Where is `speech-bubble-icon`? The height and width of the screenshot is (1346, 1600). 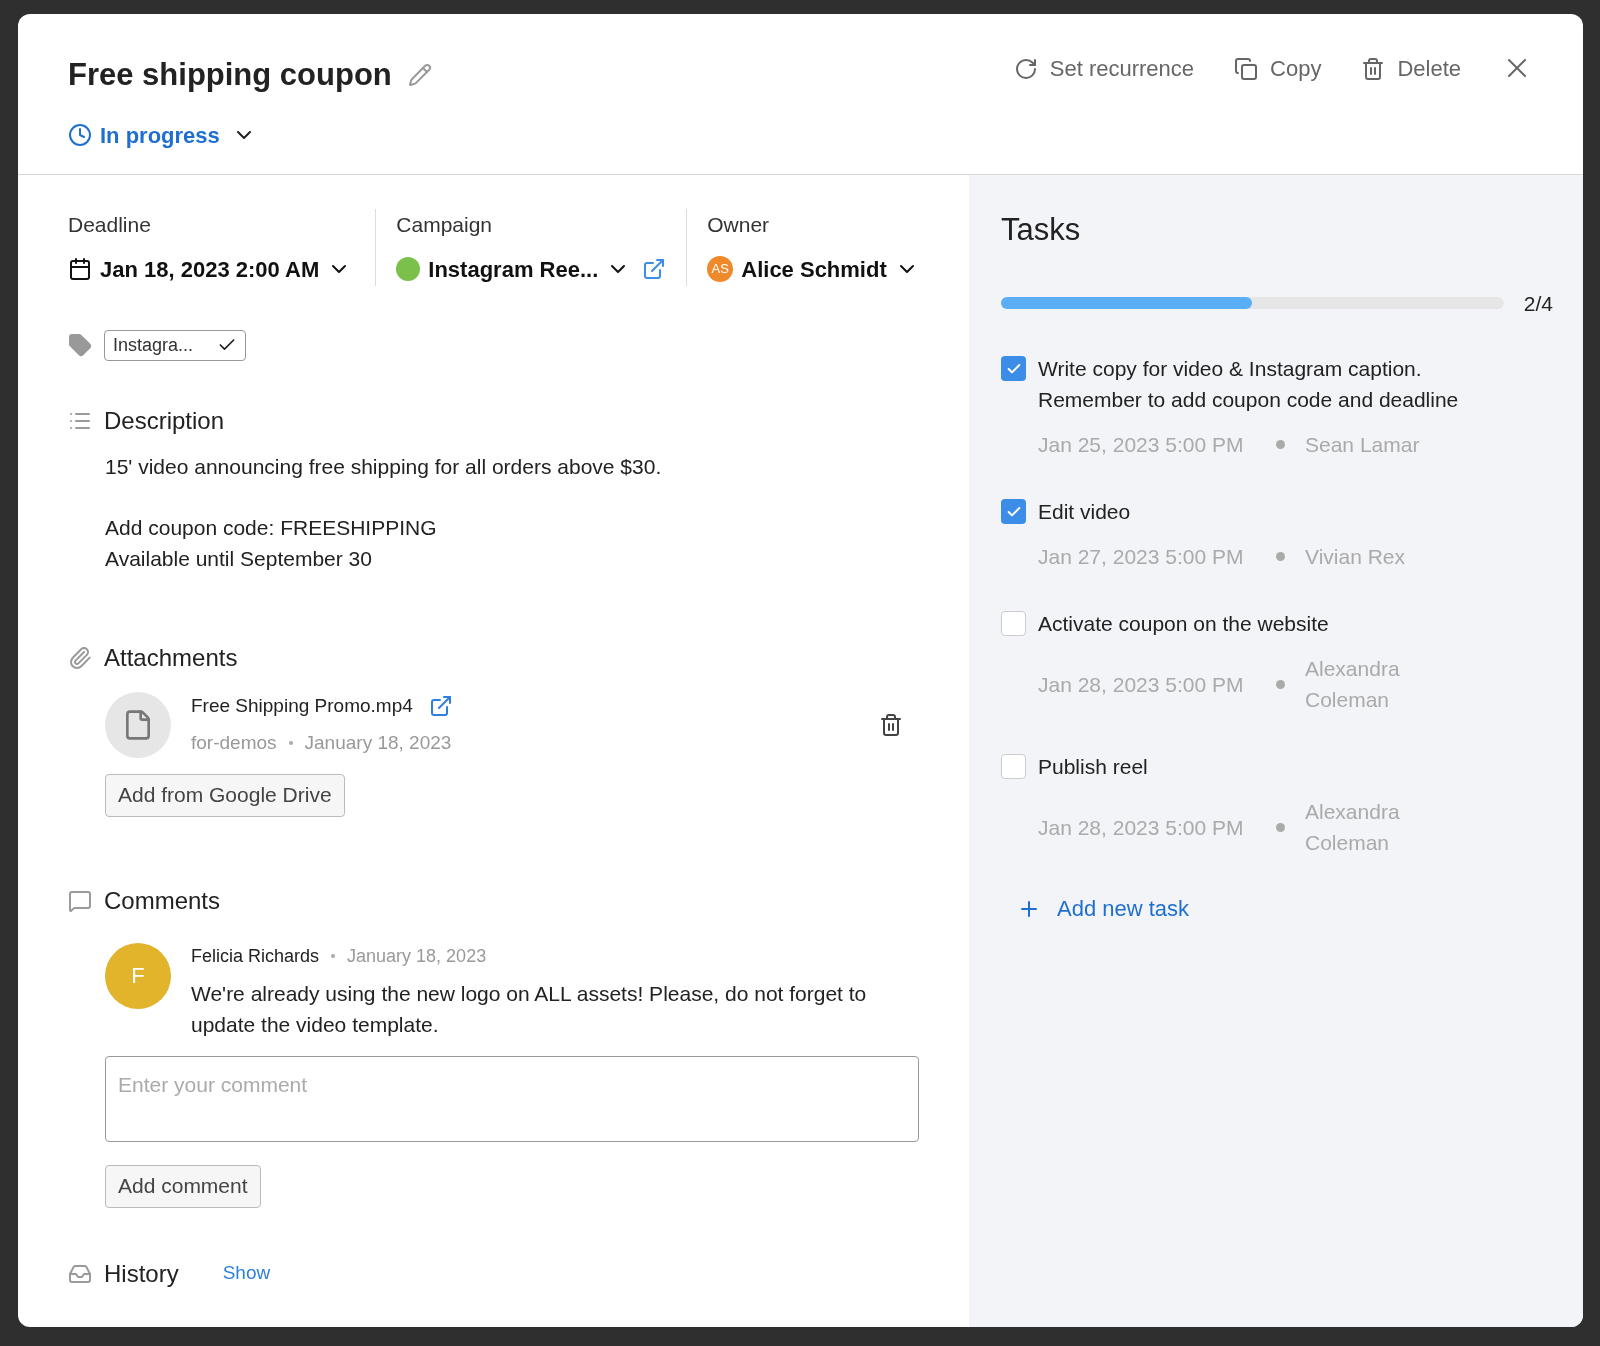
speech-bubble-icon is located at coordinates (80, 900).